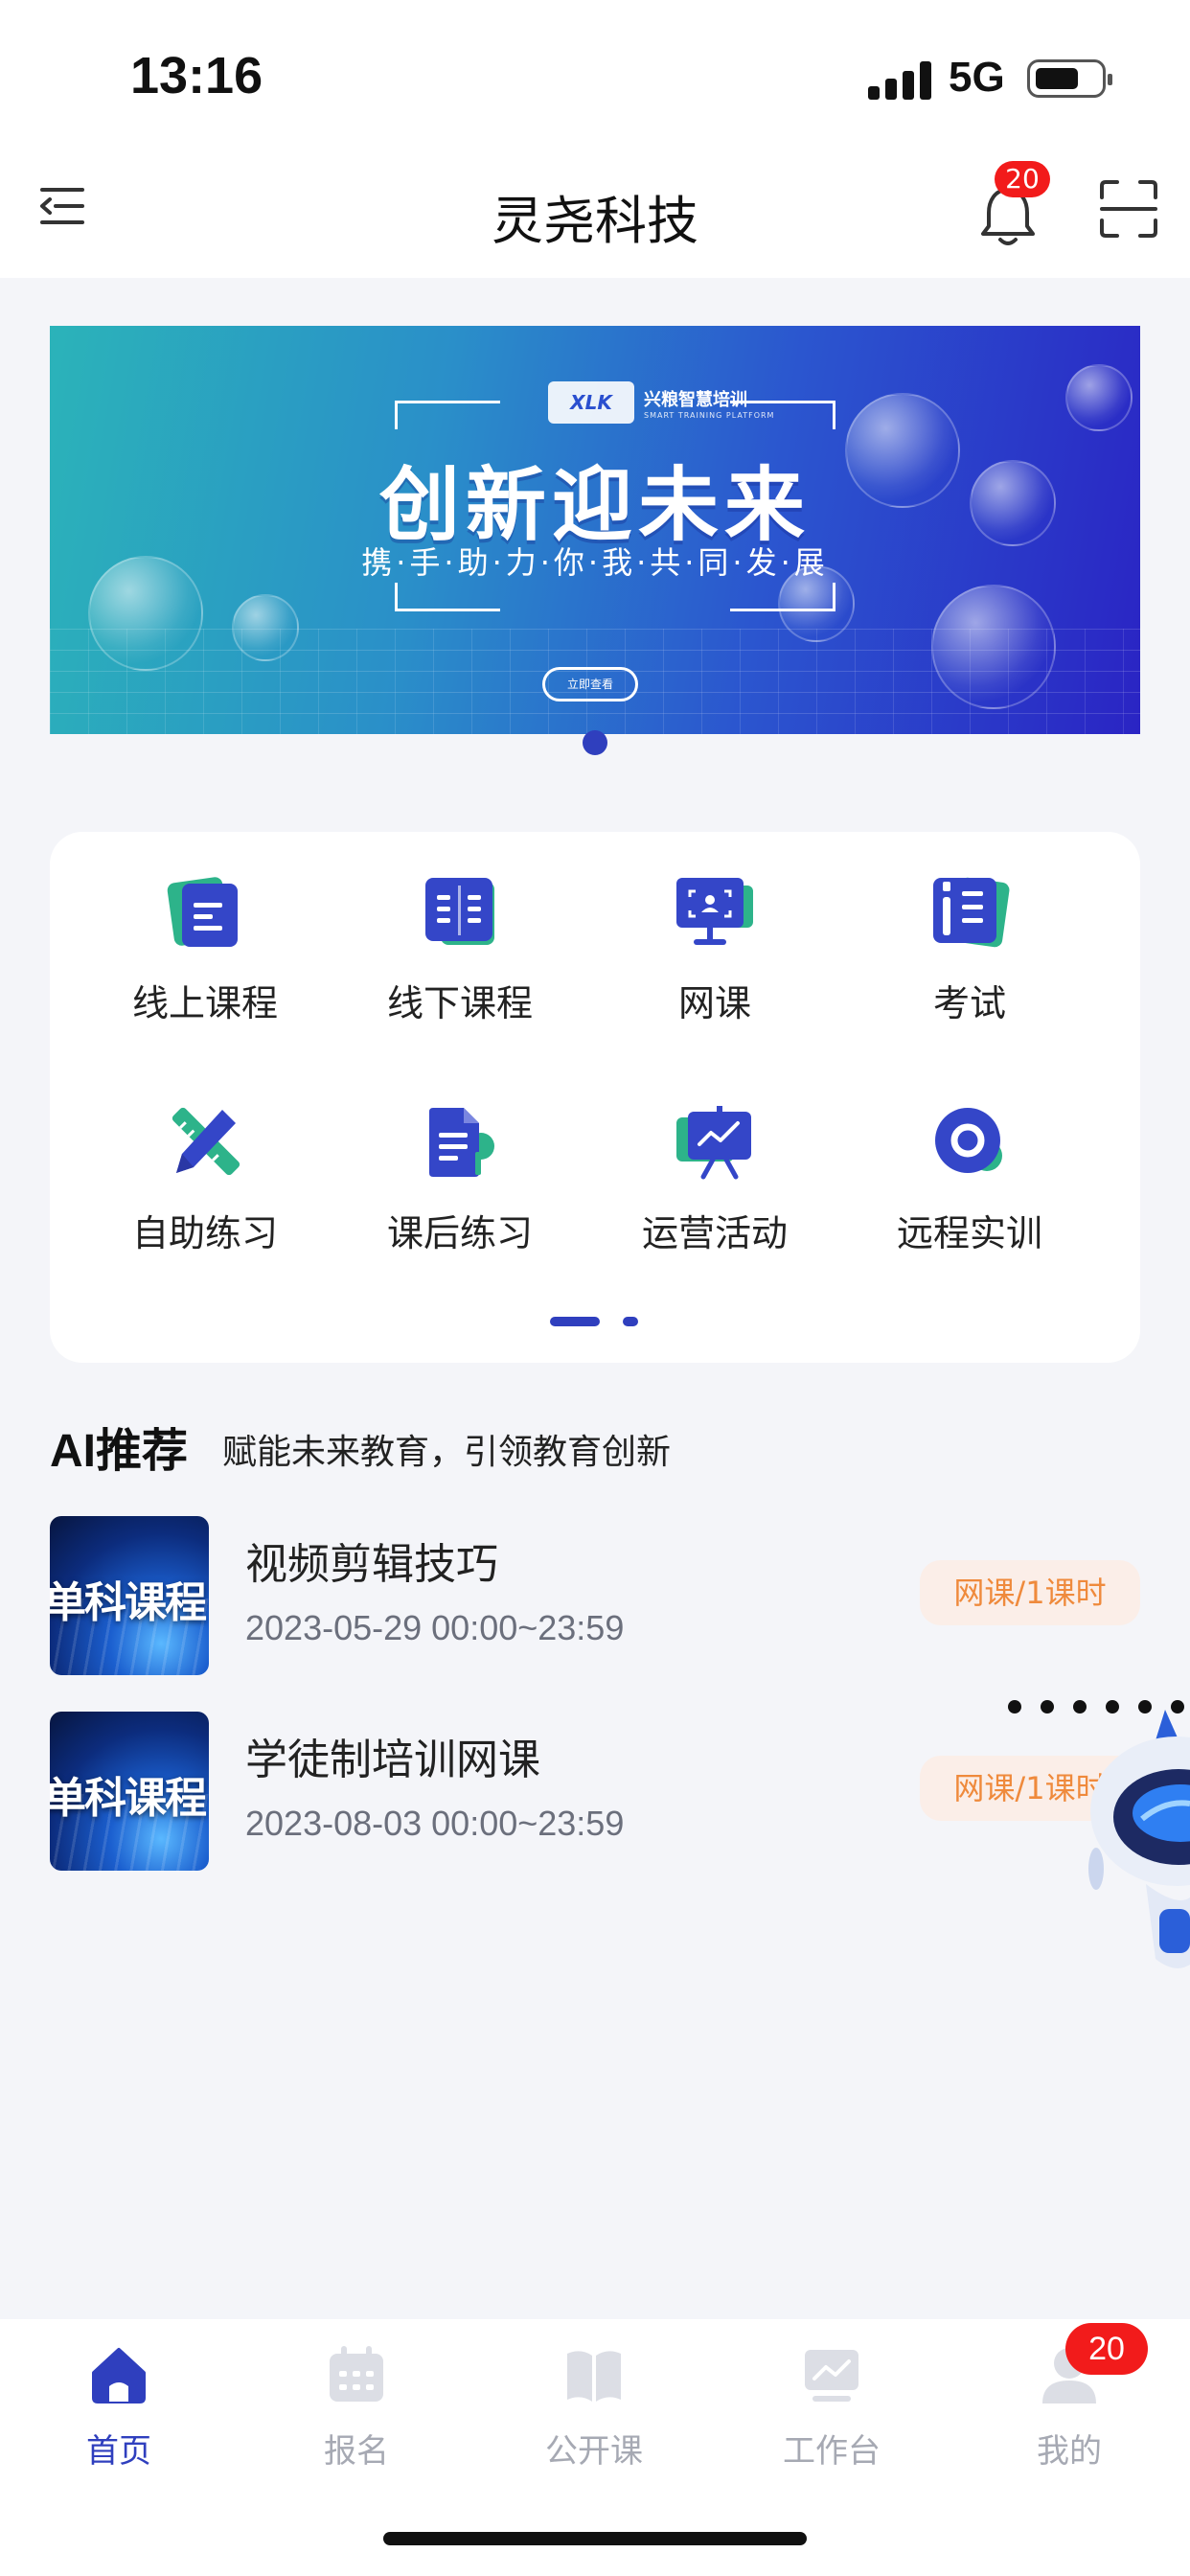 This screenshot has height=2576, width=1190. What do you see at coordinates (435, 1627) in the screenshot?
I see `course-date: 2023-05-29 00:00~23:59` at bounding box center [435, 1627].